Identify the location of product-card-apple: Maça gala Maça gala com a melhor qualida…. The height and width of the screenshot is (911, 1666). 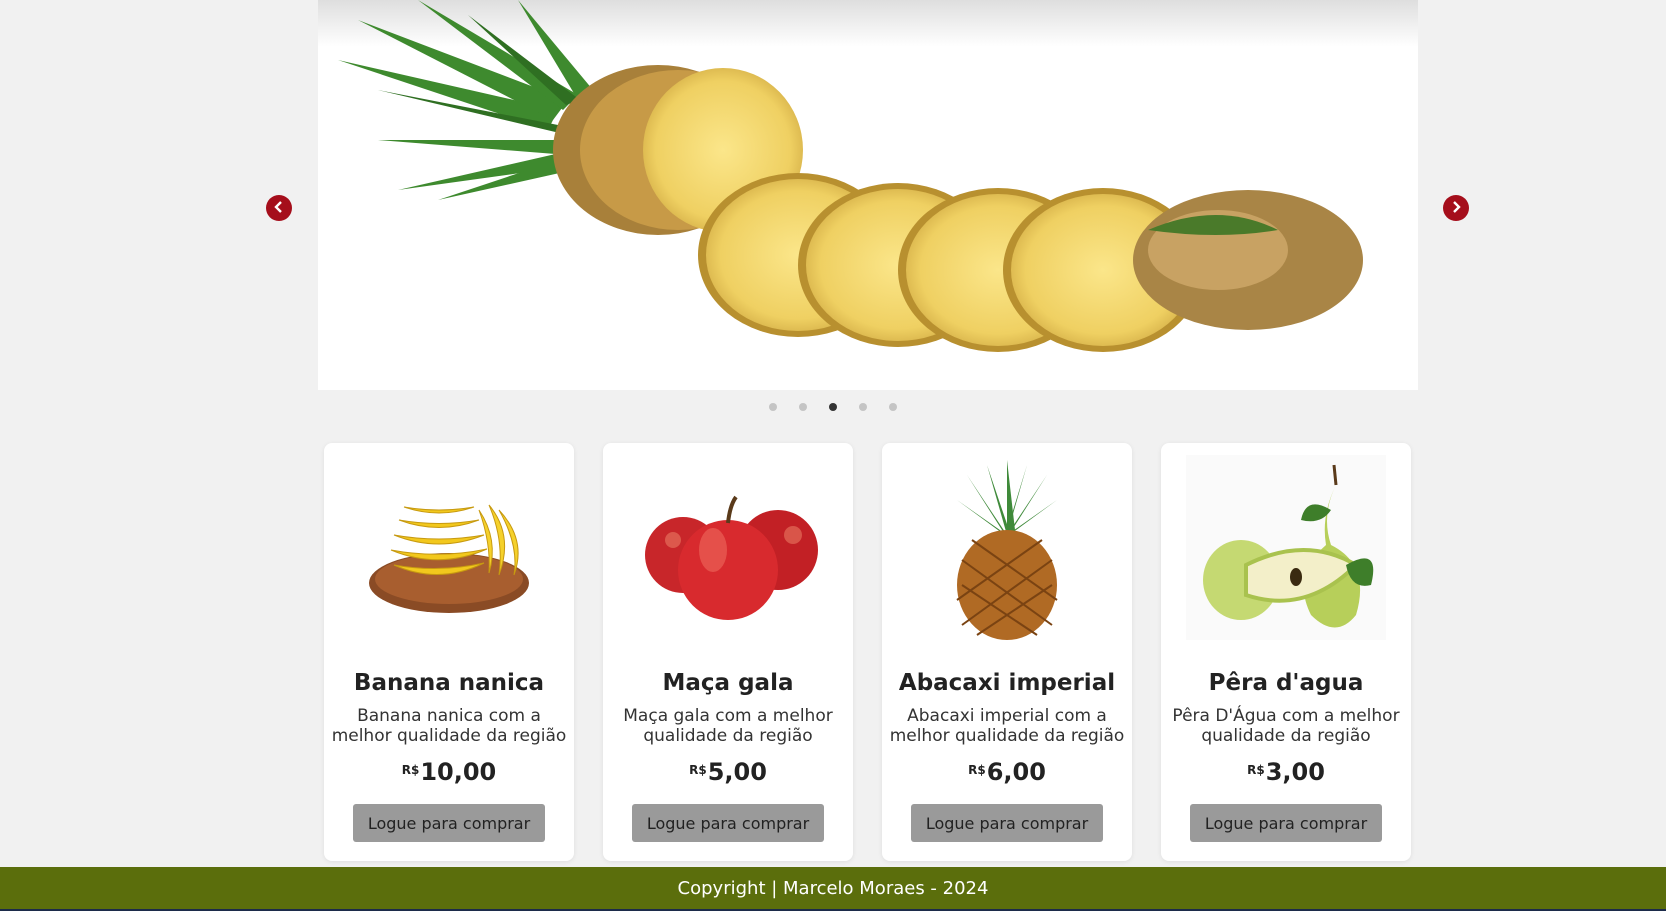
(728, 652).